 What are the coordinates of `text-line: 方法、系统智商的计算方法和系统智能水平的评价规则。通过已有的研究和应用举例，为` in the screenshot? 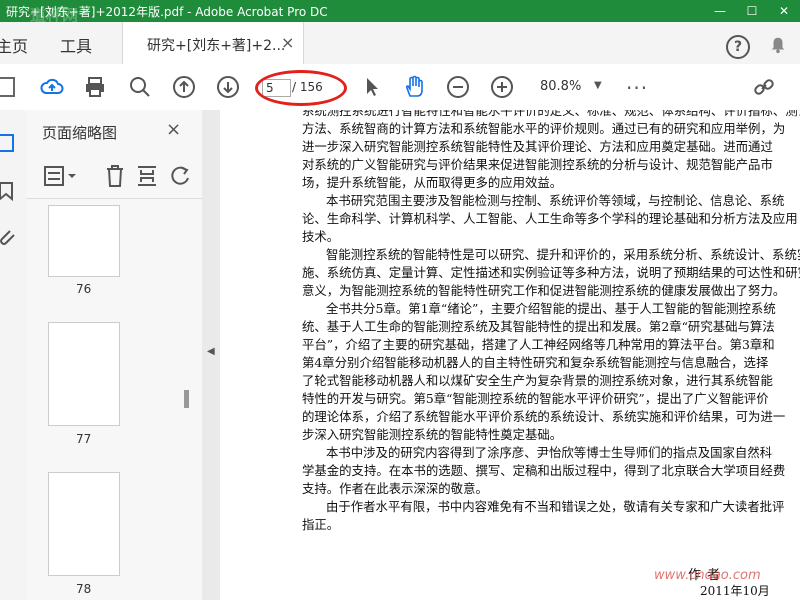 It's located at (544, 128).